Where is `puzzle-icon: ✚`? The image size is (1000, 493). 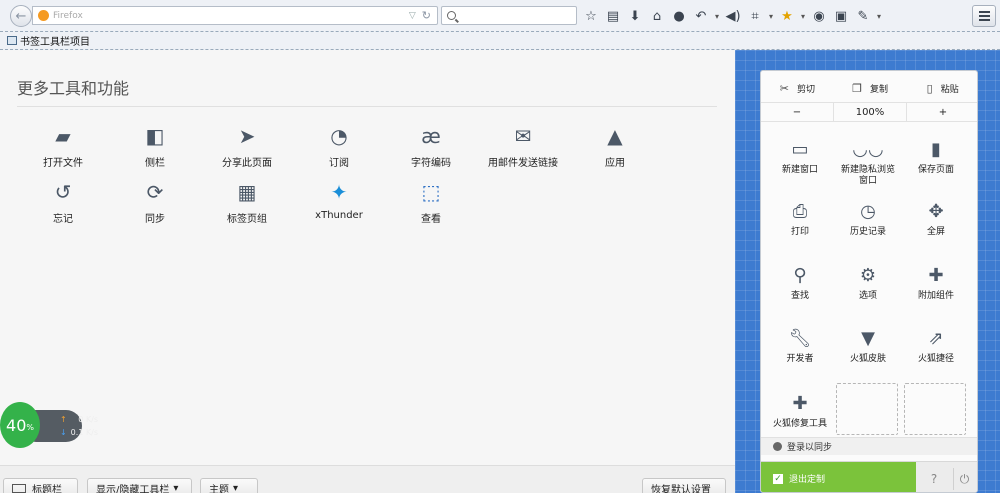 puzzle-icon: ✚ is located at coordinates (936, 275).